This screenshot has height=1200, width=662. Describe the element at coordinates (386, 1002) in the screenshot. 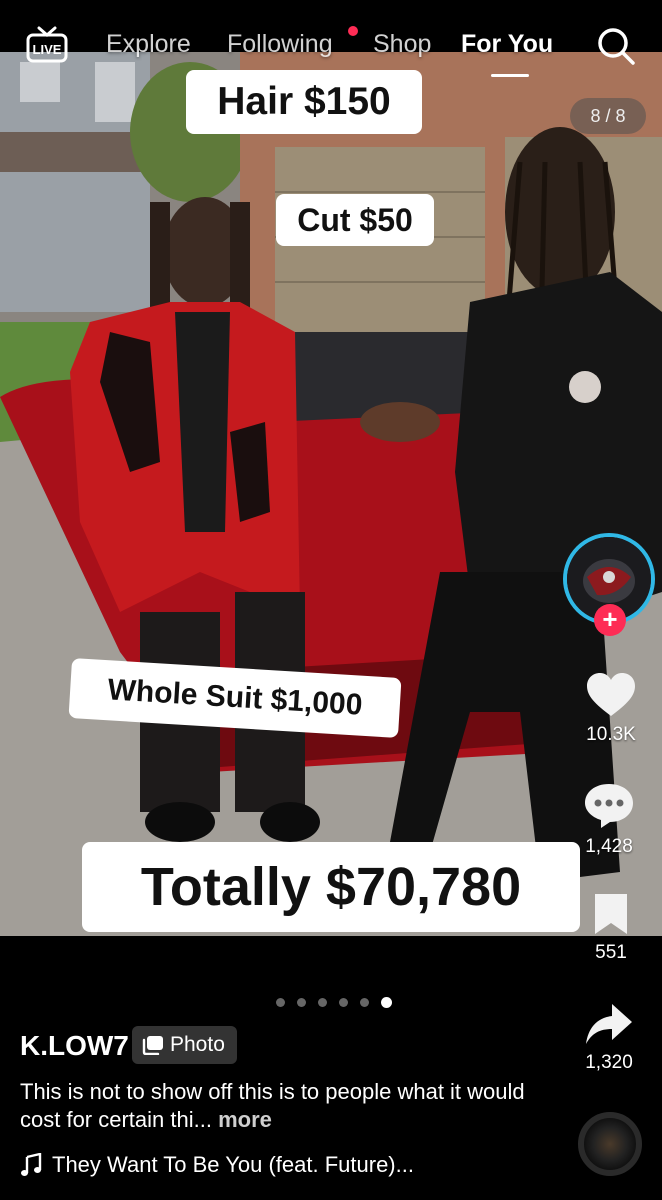

I see `slide-dot-active` at that location.